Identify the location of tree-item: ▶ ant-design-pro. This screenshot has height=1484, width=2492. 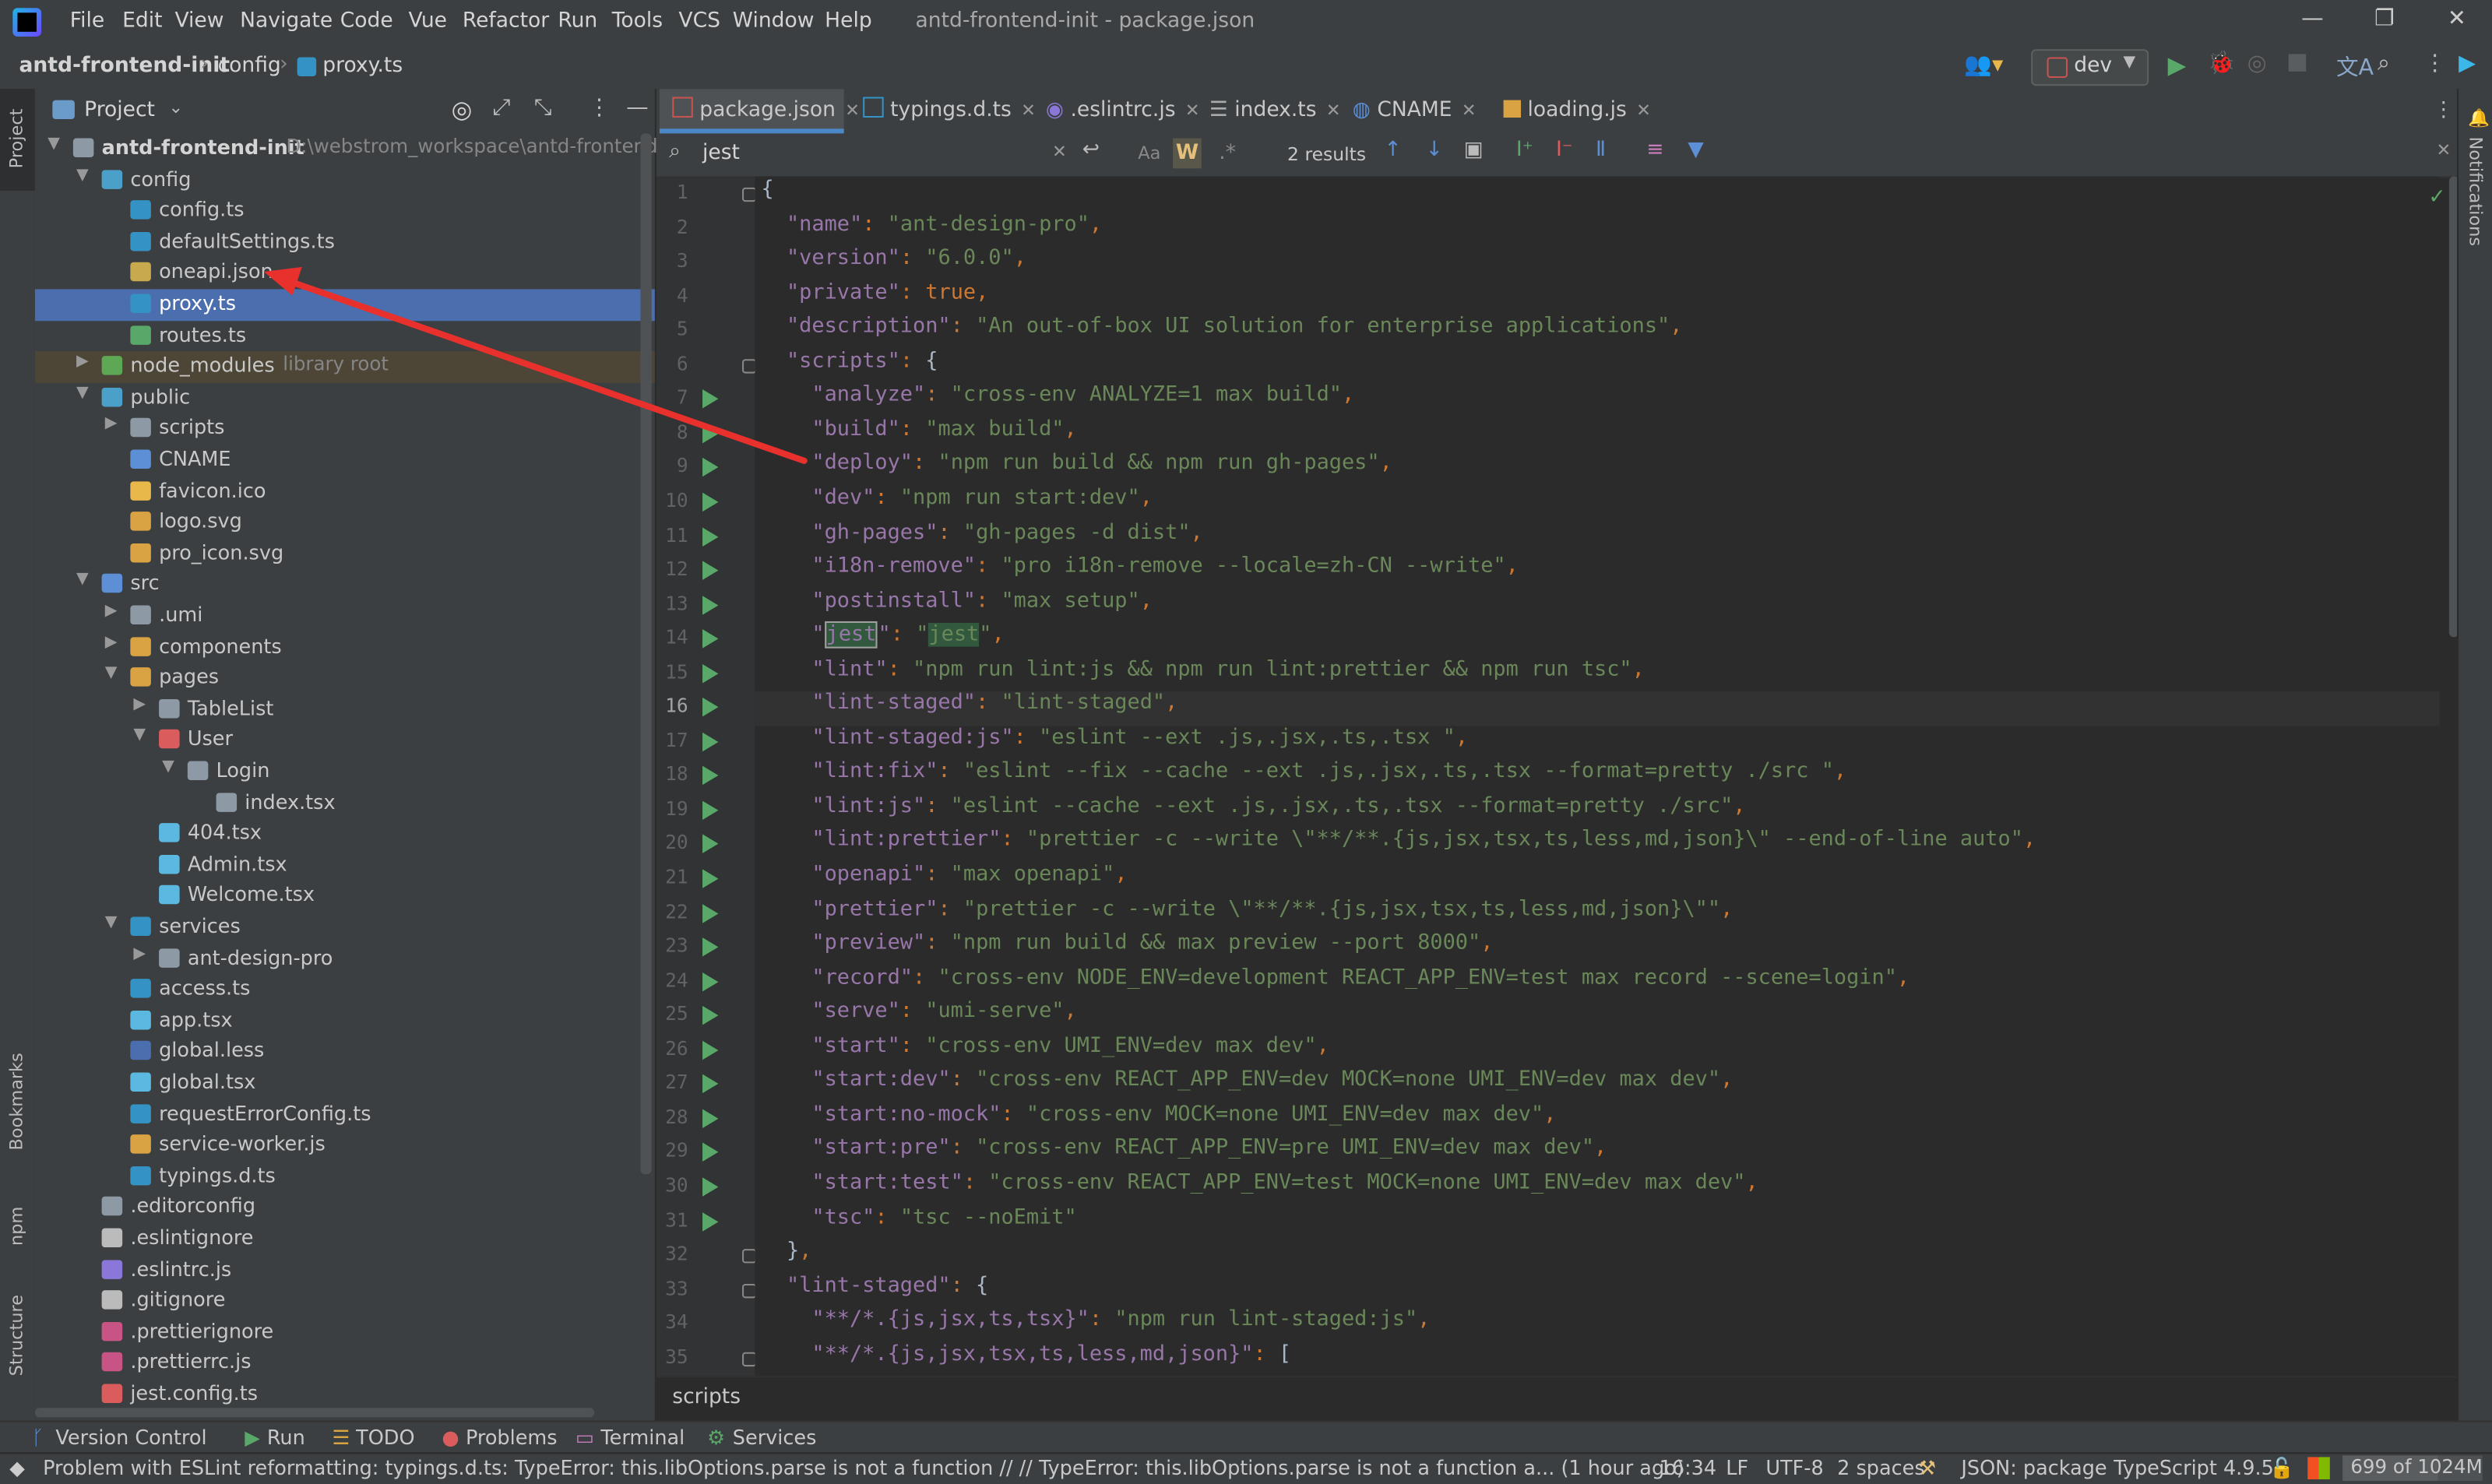
(345, 959).